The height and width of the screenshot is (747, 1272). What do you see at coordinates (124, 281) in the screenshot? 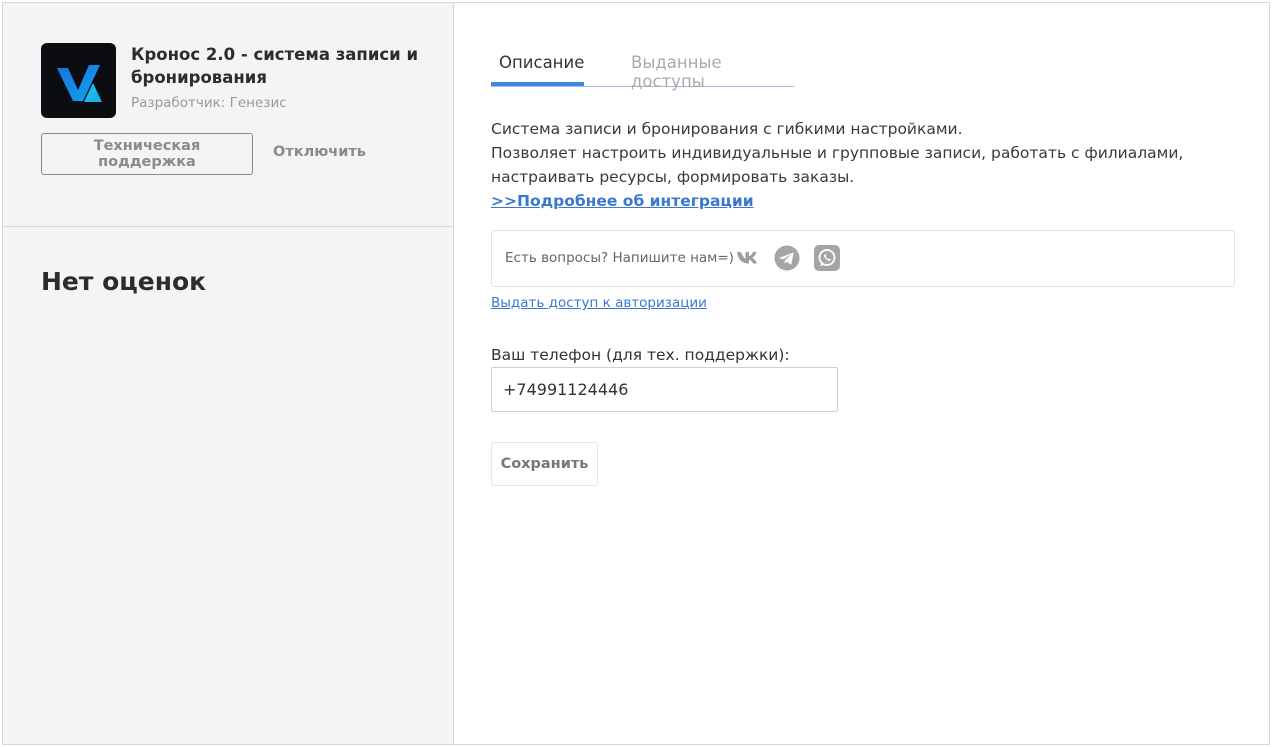
I see `ratings-status: Нет оценок` at bounding box center [124, 281].